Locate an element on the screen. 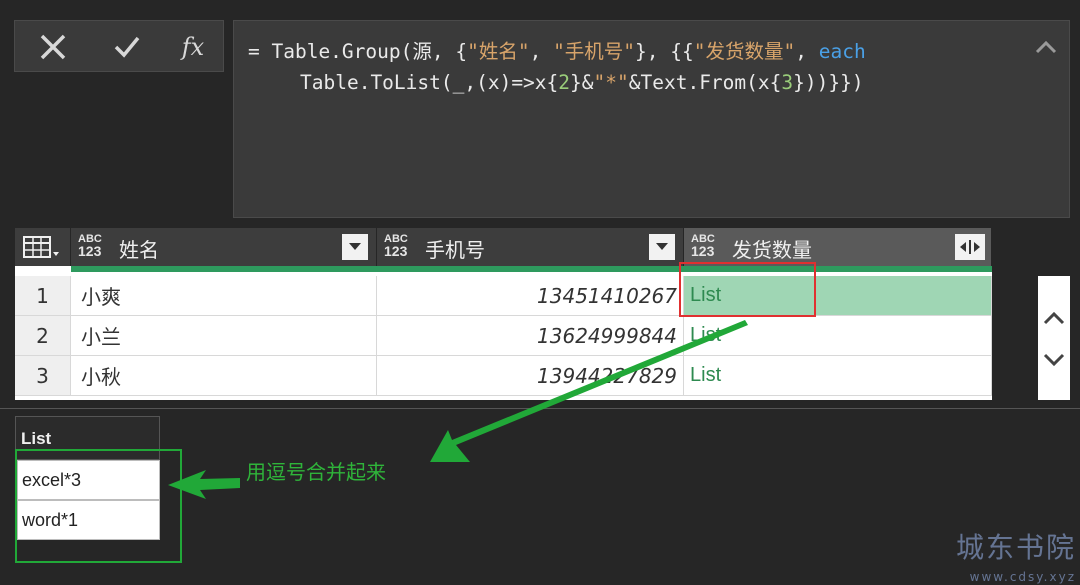 The image size is (1080, 585). arrow-to-preview is located at coordinates (204, 484).